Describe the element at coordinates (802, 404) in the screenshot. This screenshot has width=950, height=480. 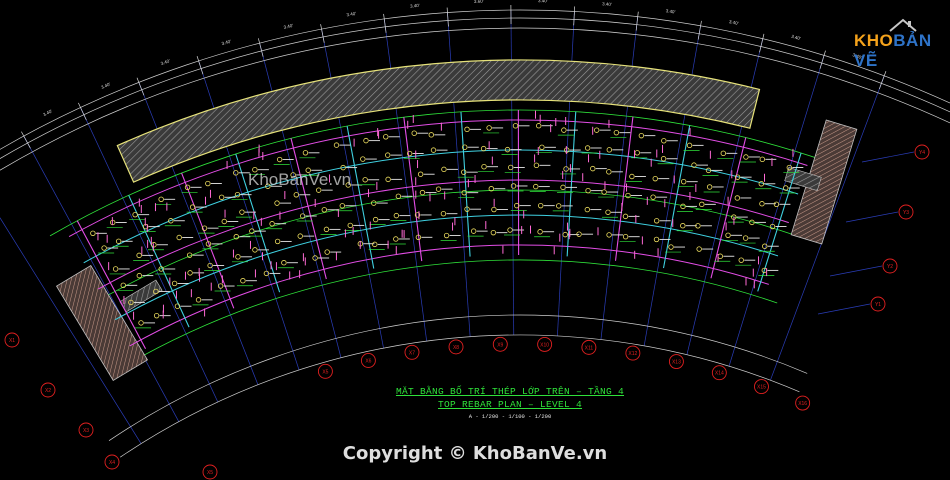
I see `axis-bubble-label: X16` at that location.